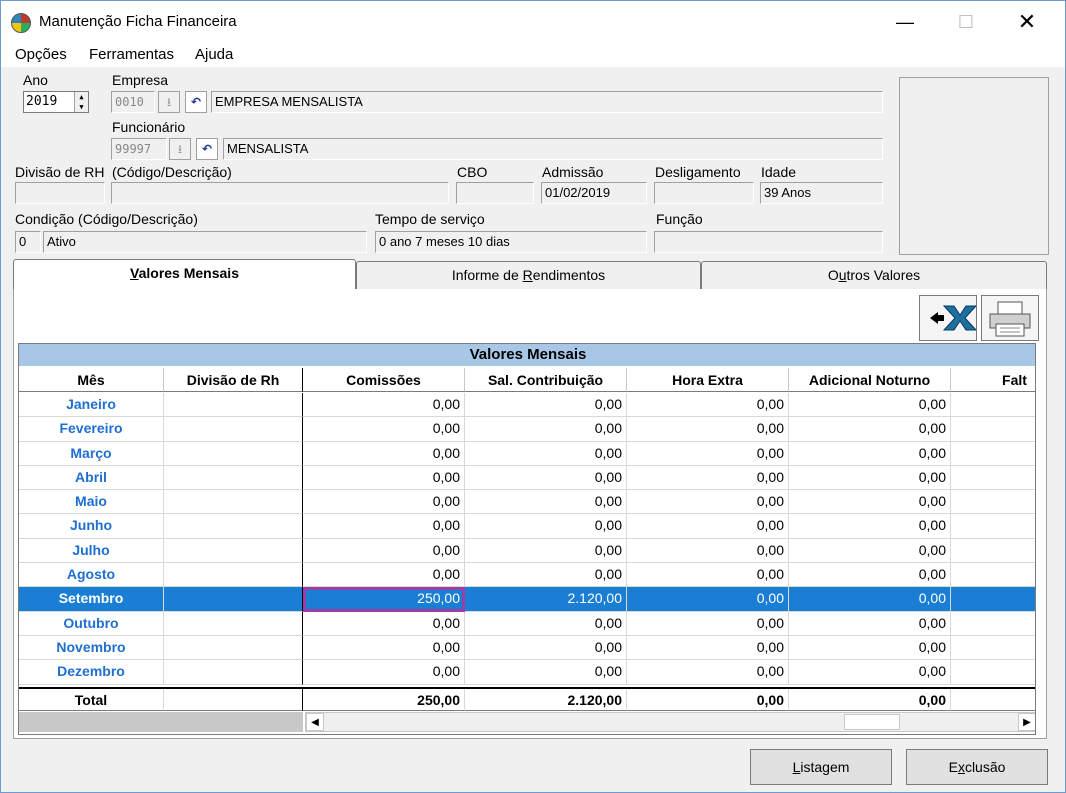  What do you see at coordinates (546, 599) in the screenshot?
I see `sal-contribuicao-cell: 2.120,00` at bounding box center [546, 599].